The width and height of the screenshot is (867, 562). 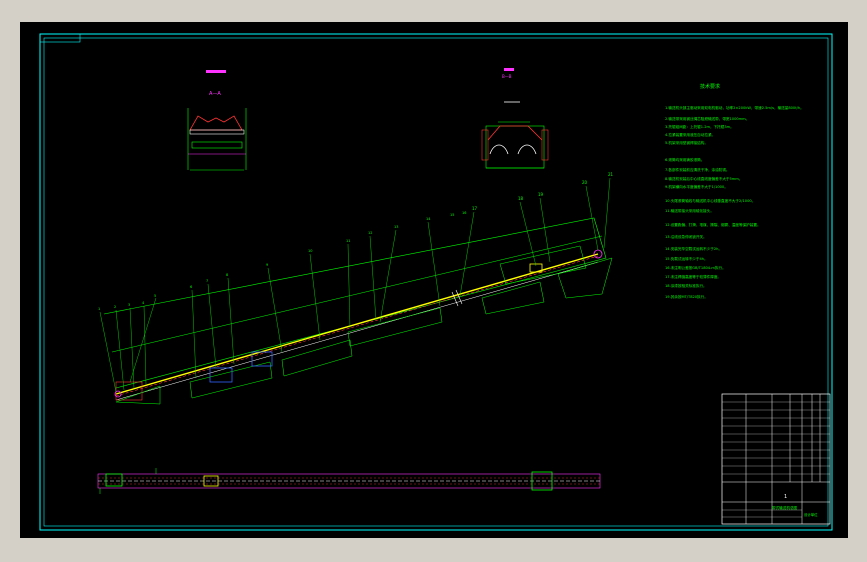 What do you see at coordinates (686, 285) in the screenshot?
I see `note-18: 18.涂漆按相关标准执行。` at bounding box center [686, 285].